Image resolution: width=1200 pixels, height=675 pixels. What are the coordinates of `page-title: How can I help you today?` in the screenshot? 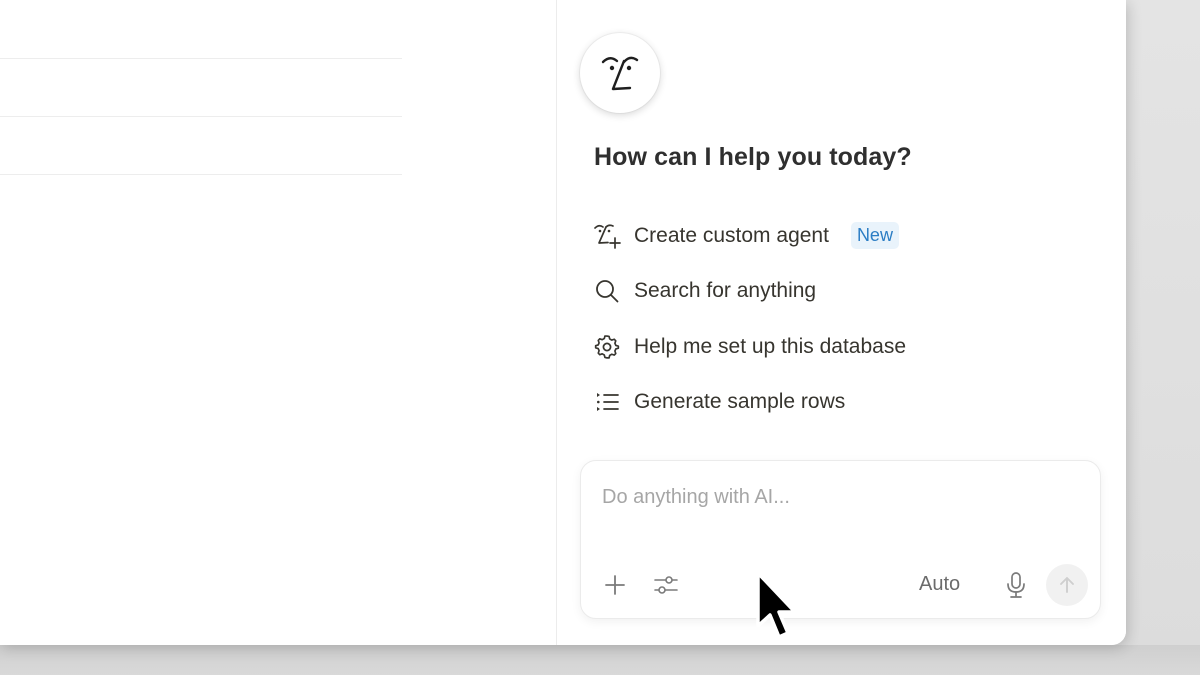 It's located at (753, 157).